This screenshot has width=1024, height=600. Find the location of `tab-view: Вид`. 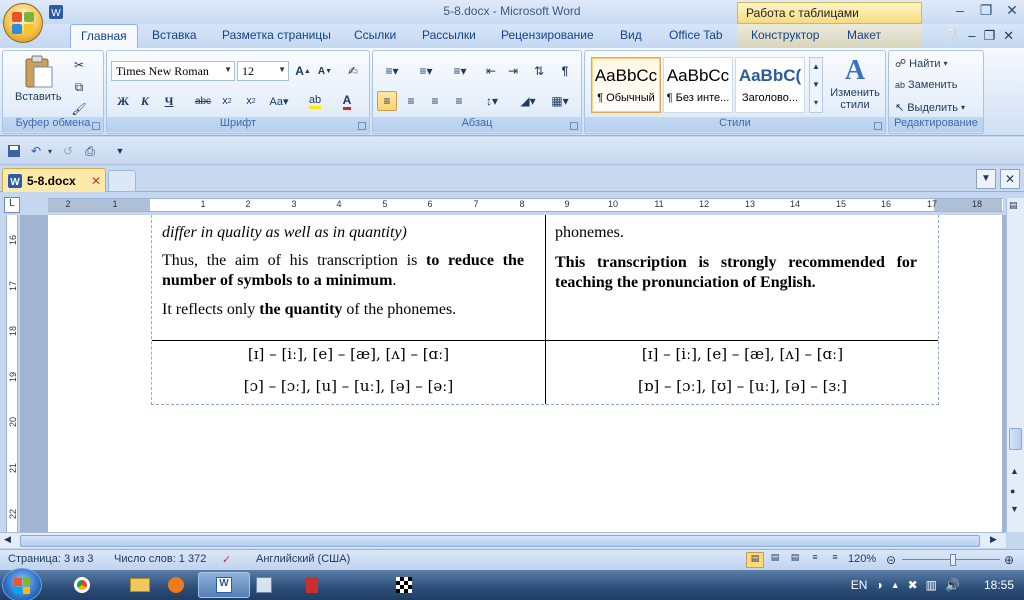

tab-view: Вид is located at coordinates (631, 35).